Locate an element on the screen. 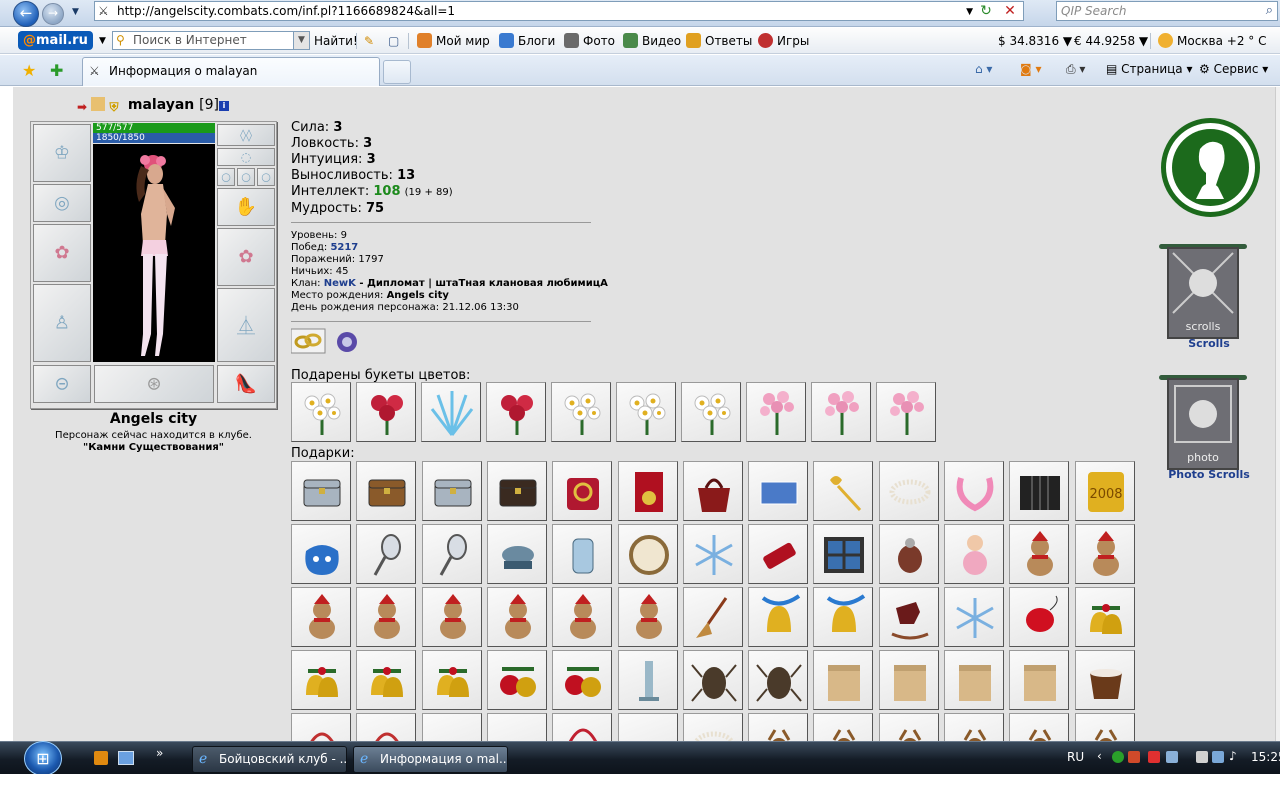 The height and width of the screenshot is (800, 1280). favorites-star-icon: ★ is located at coordinates (29, 70).